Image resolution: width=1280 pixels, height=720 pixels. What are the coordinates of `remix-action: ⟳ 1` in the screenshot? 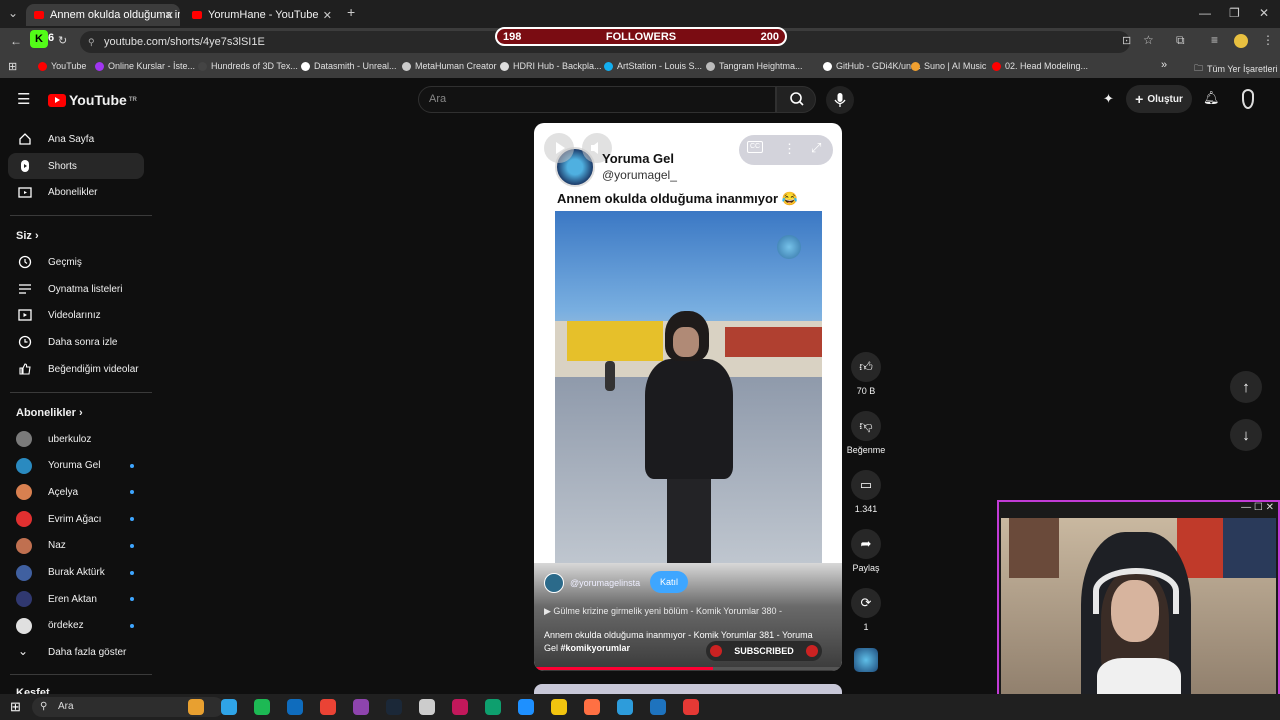 It's located at (866, 610).